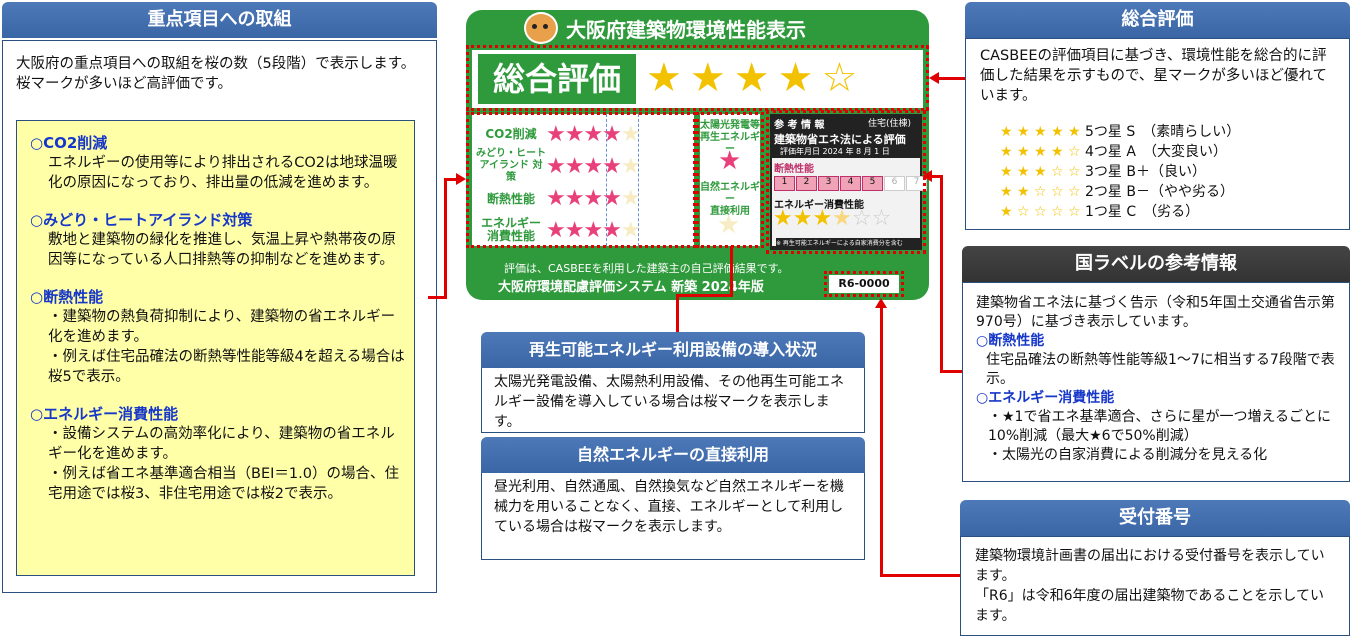  I want to click on national-heading-1: ○断熱性能, so click(1010, 341).